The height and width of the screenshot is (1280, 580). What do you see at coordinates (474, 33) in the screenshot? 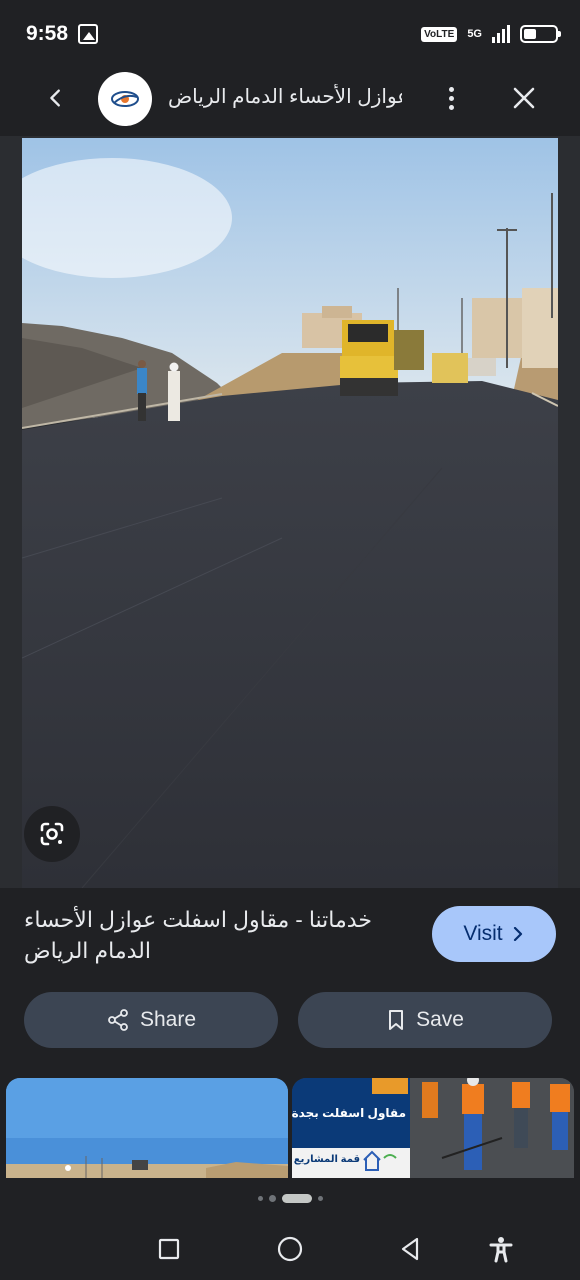
I see `network-type: 5G` at bounding box center [474, 33].